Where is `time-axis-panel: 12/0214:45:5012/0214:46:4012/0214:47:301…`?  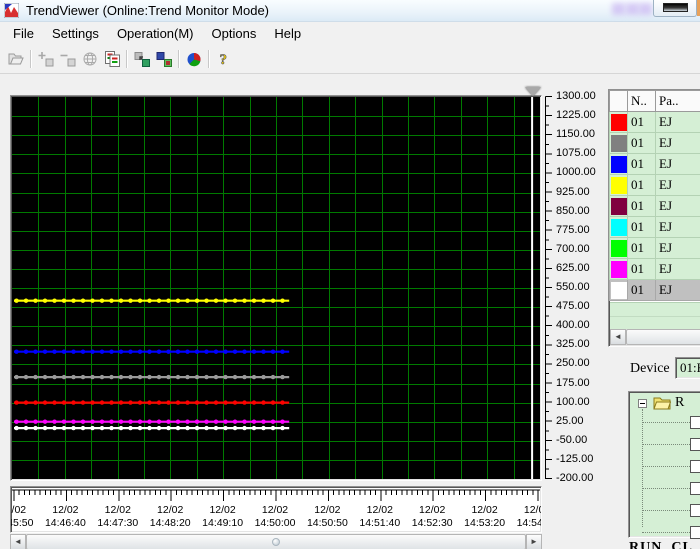
time-axis-panel: 12/0214:45:5012/0214:46:4012/0214:47:301… is located at coordinates (276, 509).